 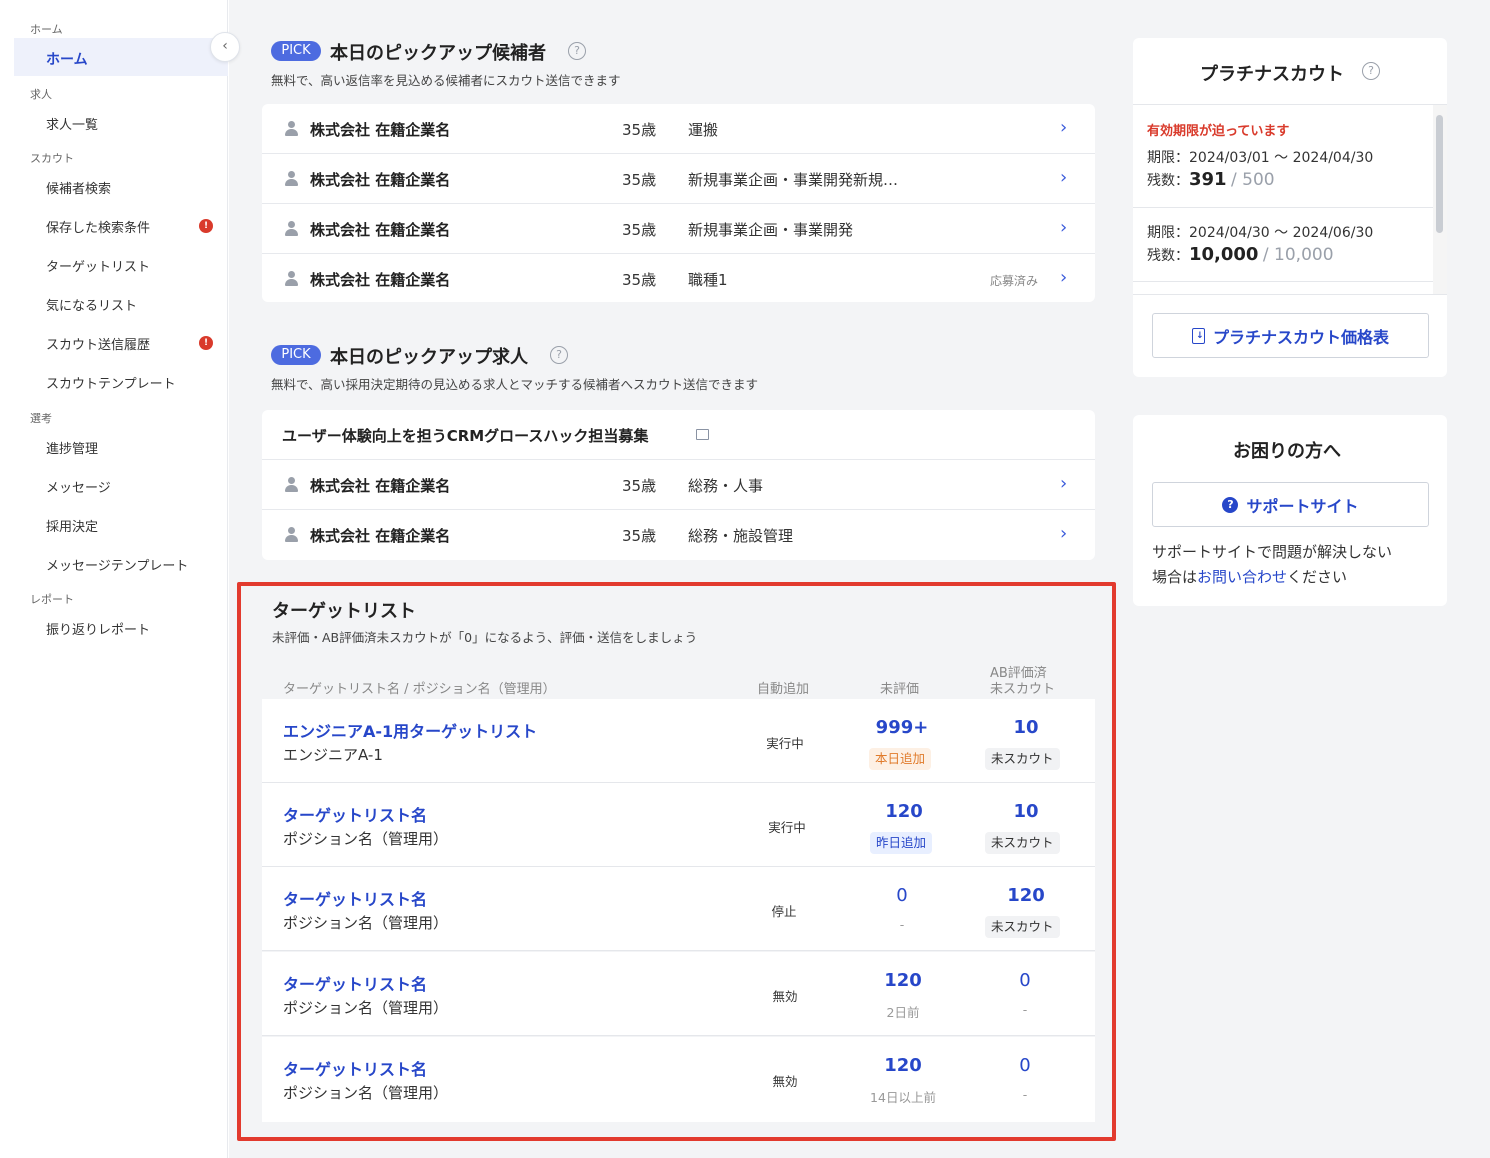 I want to click on target-list-row: ターゲットリスト名 ポジション名（管理用） 無効 120 14日以上前 0 -, so click(x=678, y=1079).